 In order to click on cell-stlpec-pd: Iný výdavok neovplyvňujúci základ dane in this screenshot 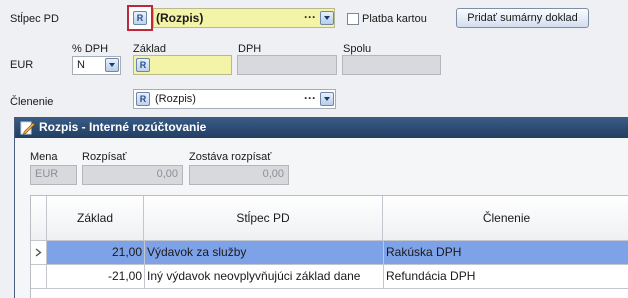, I will do `click(264, 276)`.